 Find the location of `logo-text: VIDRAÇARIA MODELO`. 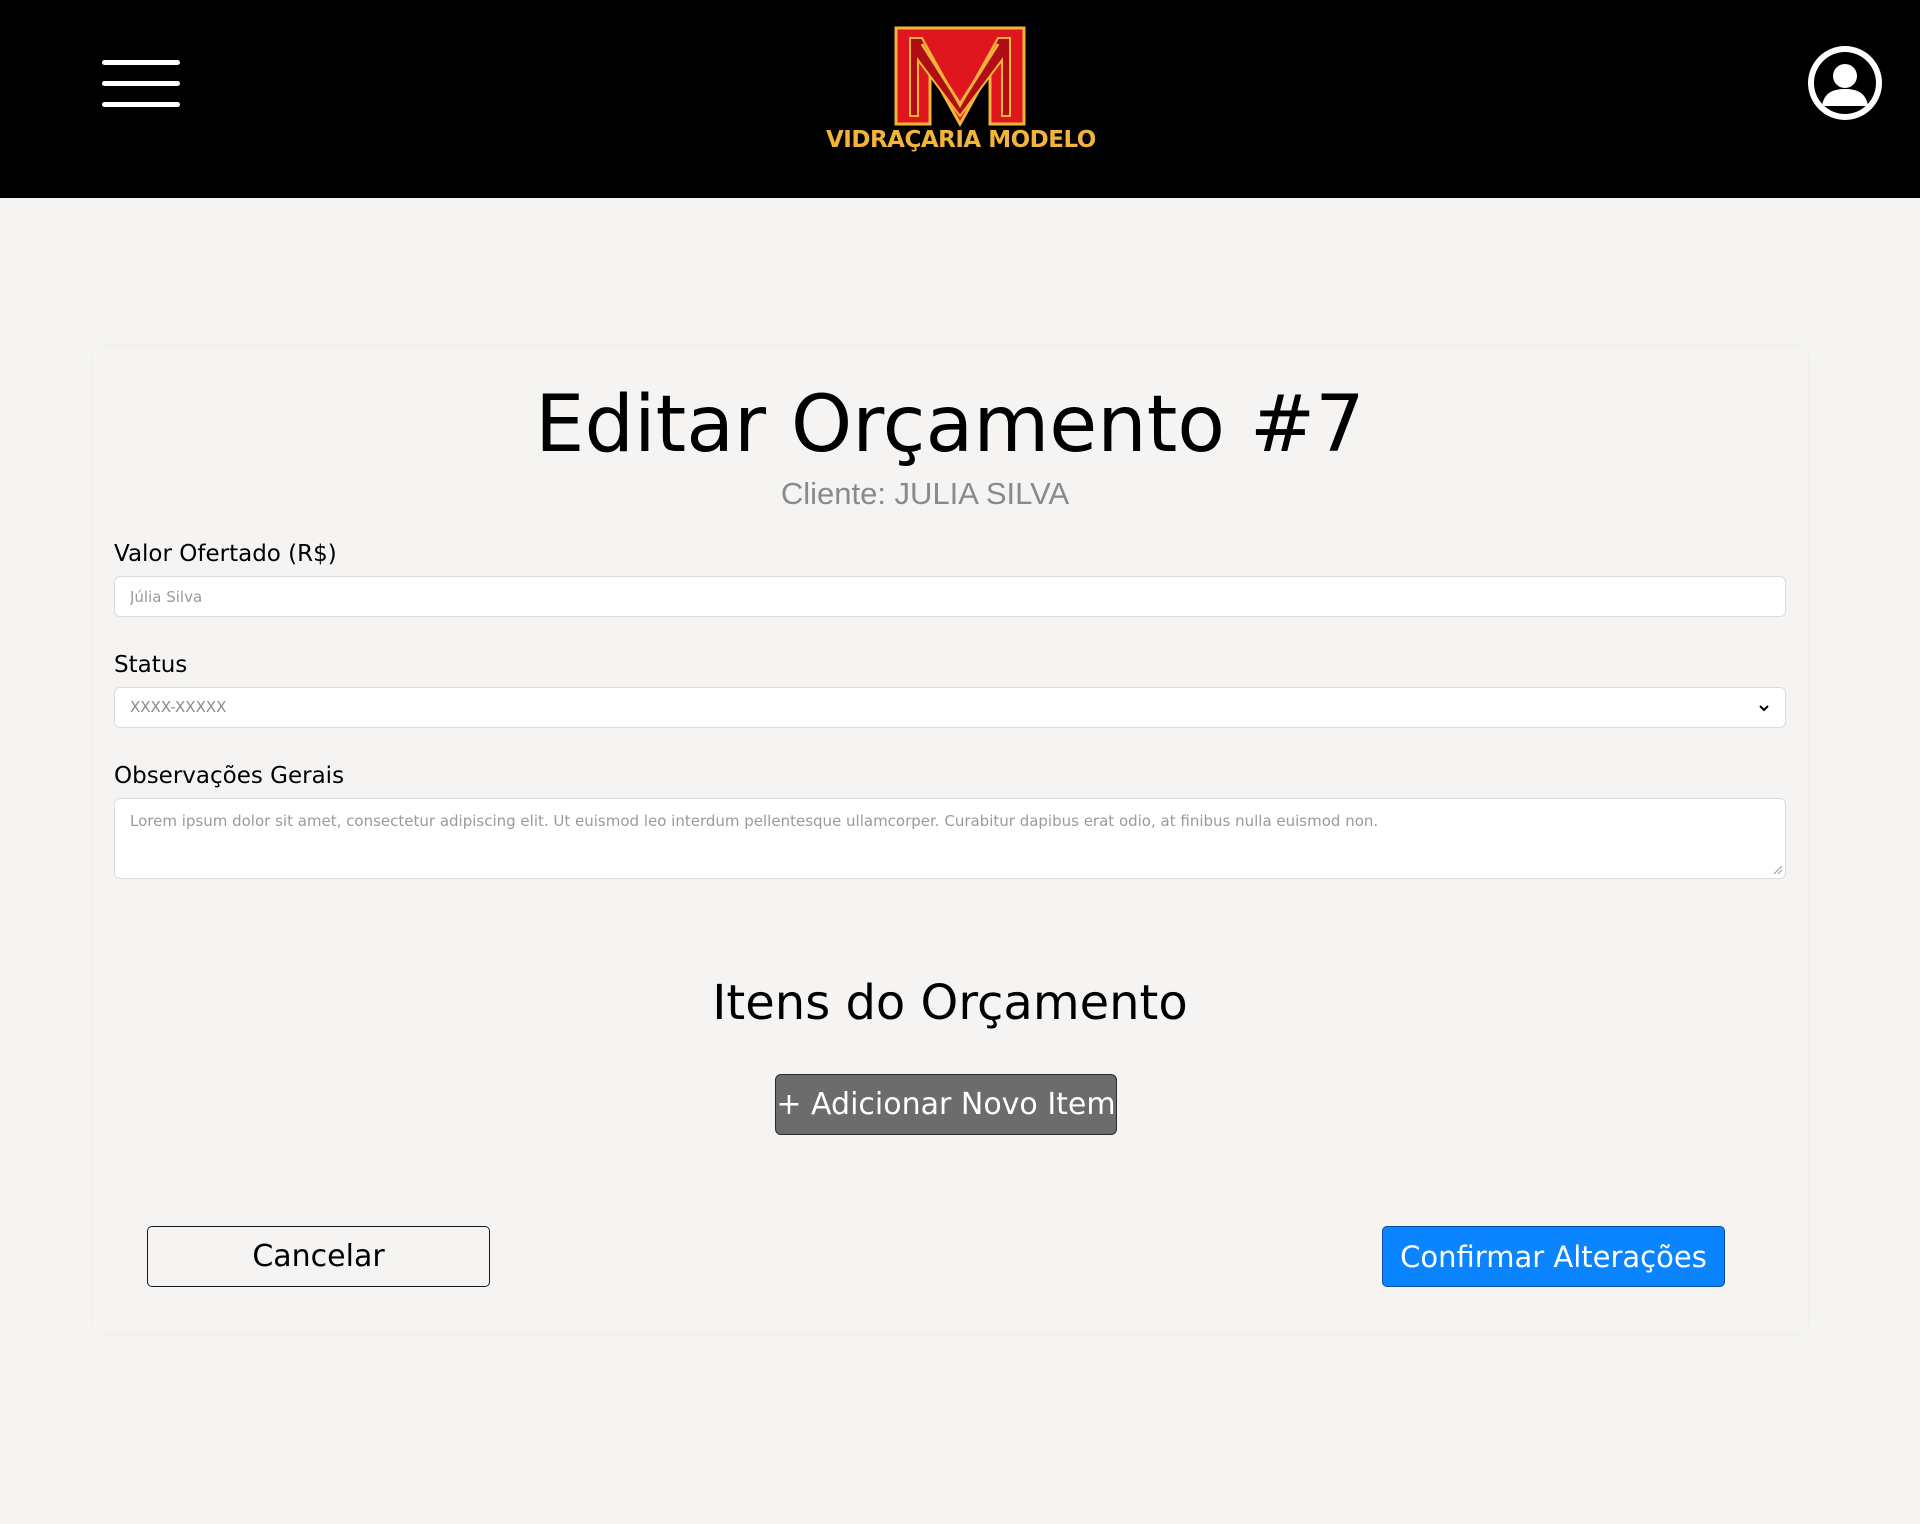

logo-text: VIDRAÇARIA MODELO is located at coordinates (961, 140).